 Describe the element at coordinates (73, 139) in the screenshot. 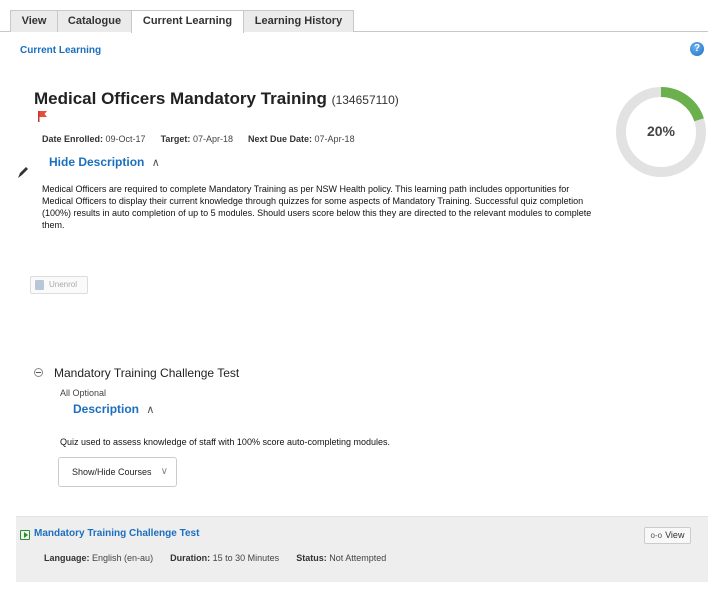

I see `date-enrolled-label: Date Enrolled:` at that location.